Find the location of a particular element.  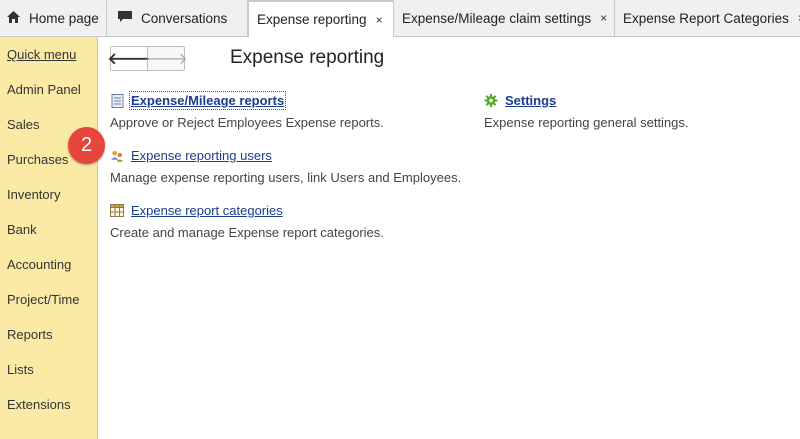

sidebar-item-sales: Sales is located at coordinates (23, 124).